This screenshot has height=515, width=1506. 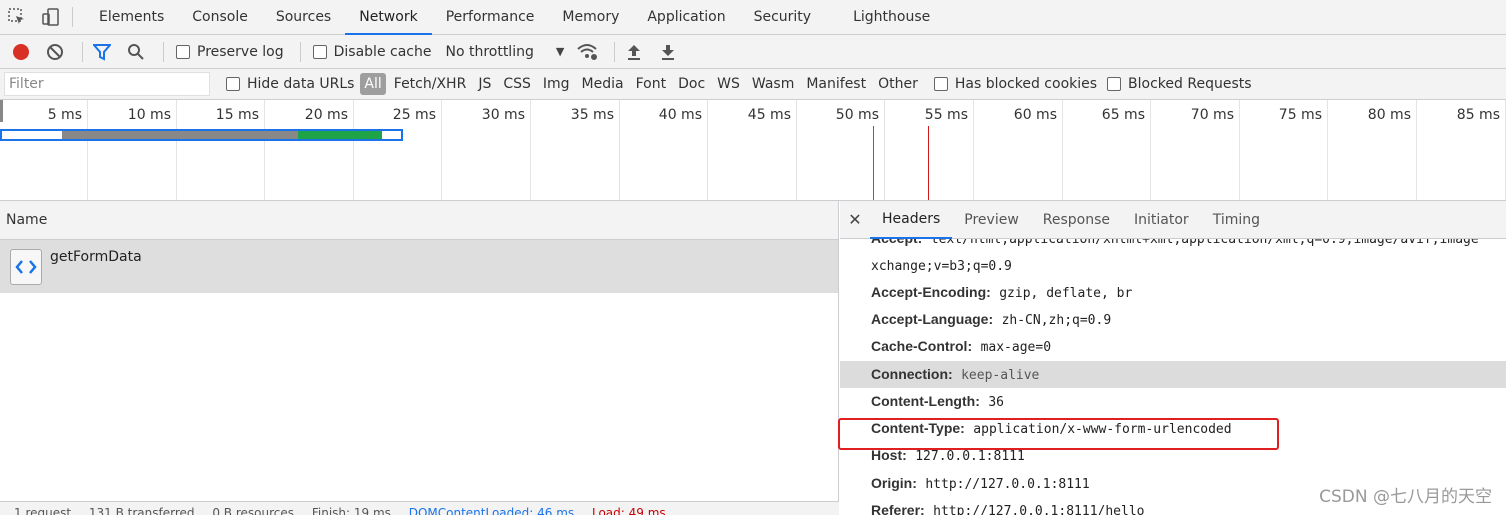 I want to click on timeline-tick-label: 5 ms, so click(x=64, y=115).